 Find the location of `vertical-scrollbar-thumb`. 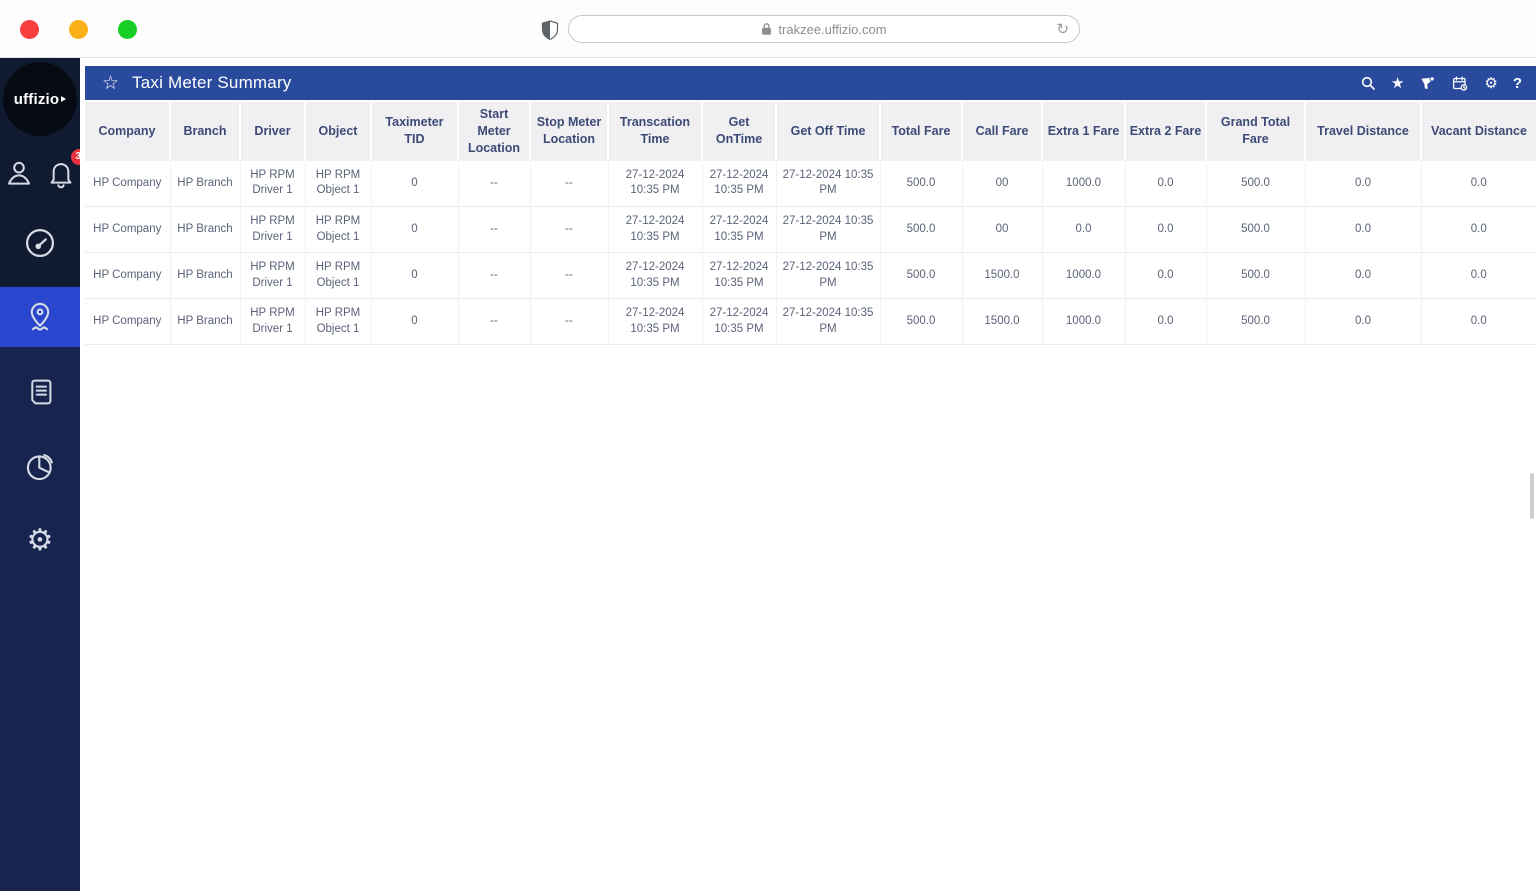

vertical-scrollbar-thumb is located at coordinates (1532, 496).